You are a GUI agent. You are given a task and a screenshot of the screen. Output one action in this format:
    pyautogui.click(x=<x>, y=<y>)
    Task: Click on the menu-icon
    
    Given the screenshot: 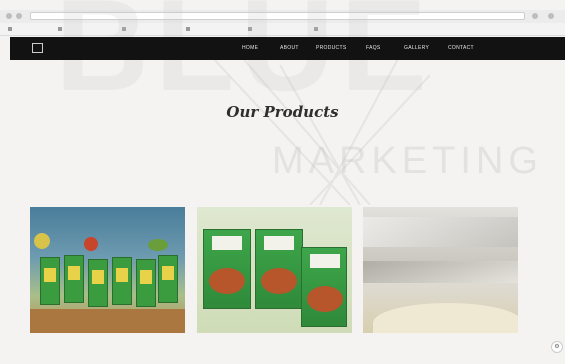 What is the action you would take?
    pyautogui.click(x=551, y=16)
    